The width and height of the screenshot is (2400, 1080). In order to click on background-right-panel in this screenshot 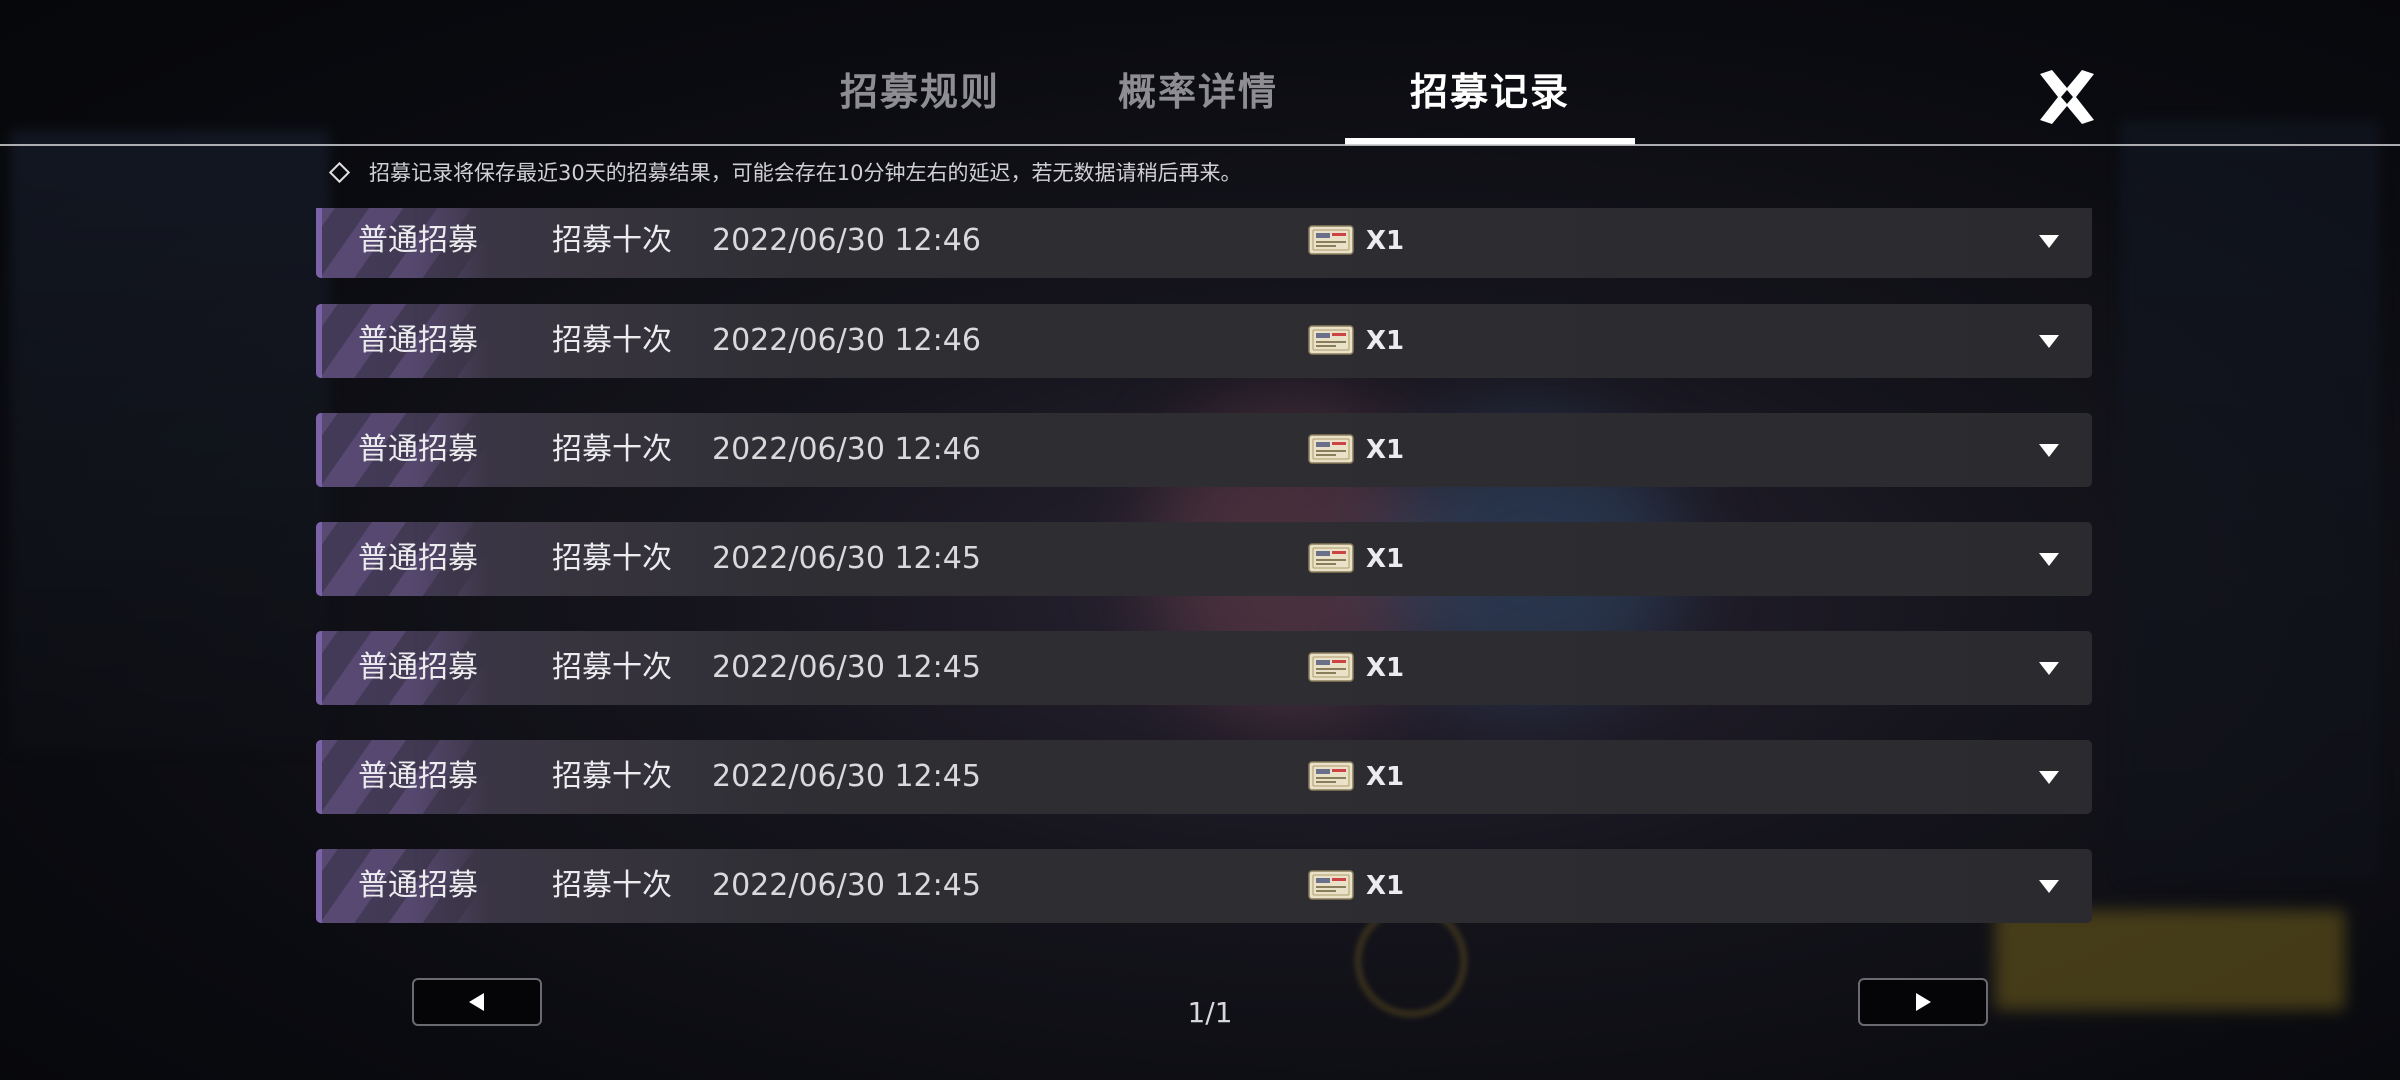, I will do `click(2250, 500)`.